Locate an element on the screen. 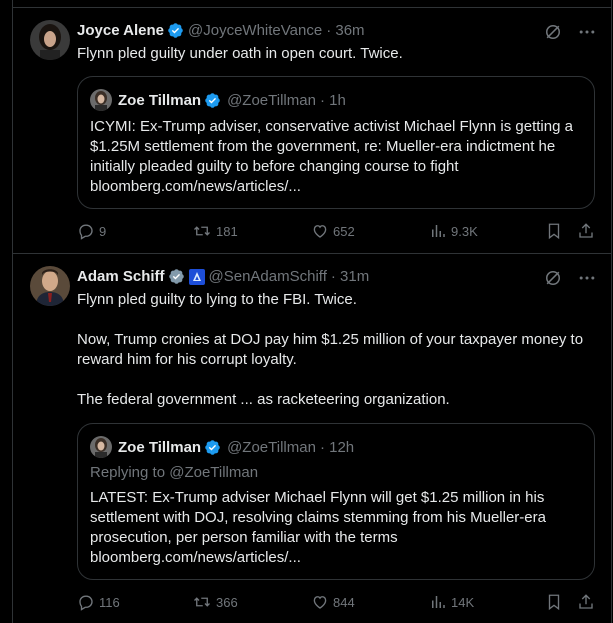 This screenshot has height=623, width=613. repost-button: 366 is located at coordinates (215, 602).